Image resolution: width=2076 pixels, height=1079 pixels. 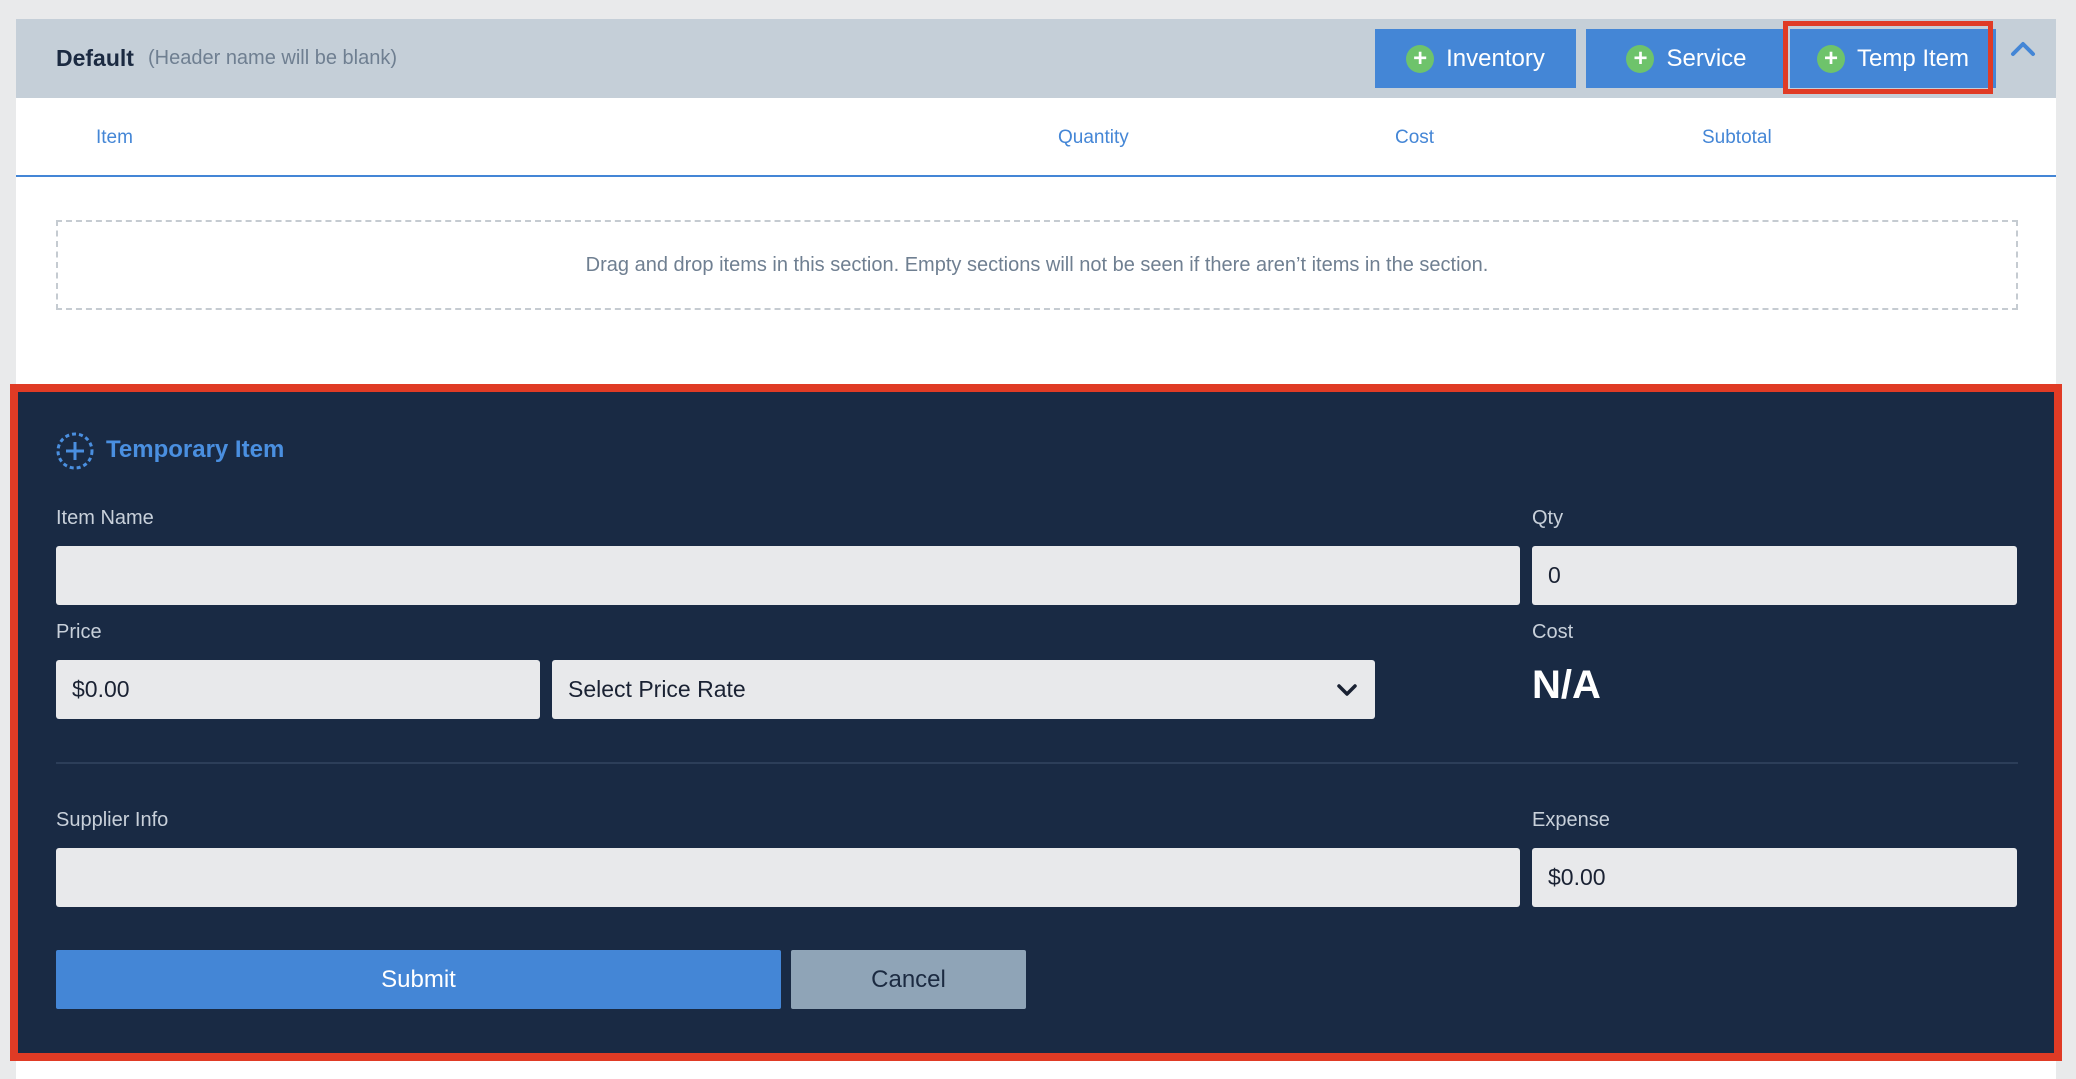 I want to click on supplier-info-label: Supplier Info, so click(x=112, y=820).